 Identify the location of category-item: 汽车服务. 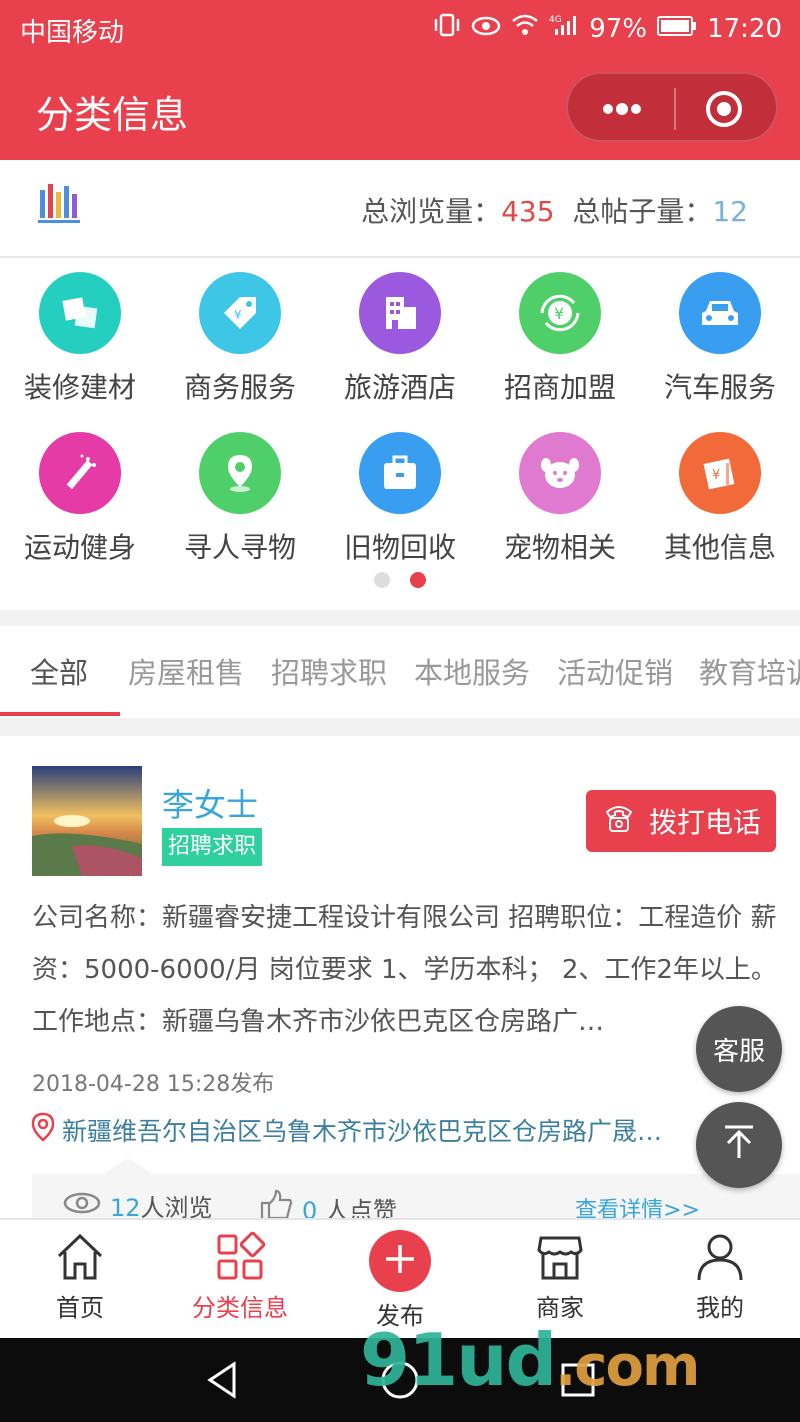
(720, 333).